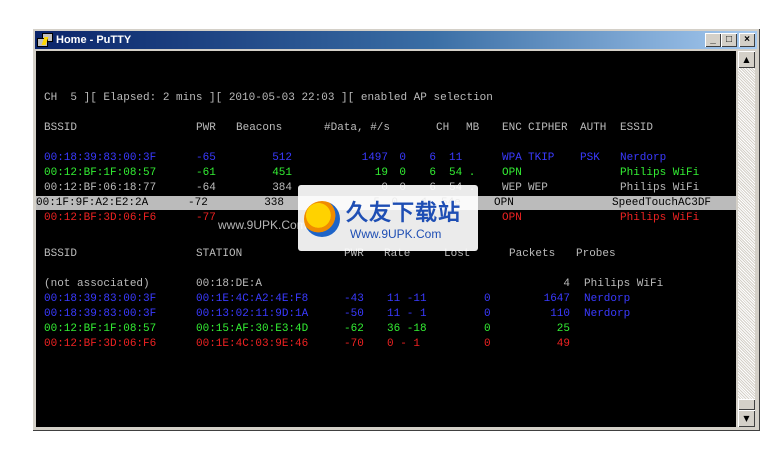  Describe the element at coordinates (282, 188) in the screenshot. I see `ap-beacons: 384` at that location.